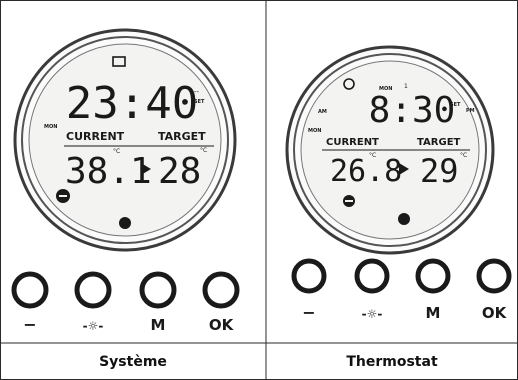 The width and height of the screenshot is (518, 380). Describe the element at coordinates (412, 110) in the screenshot. I see `time-display: 8:30` at that location.